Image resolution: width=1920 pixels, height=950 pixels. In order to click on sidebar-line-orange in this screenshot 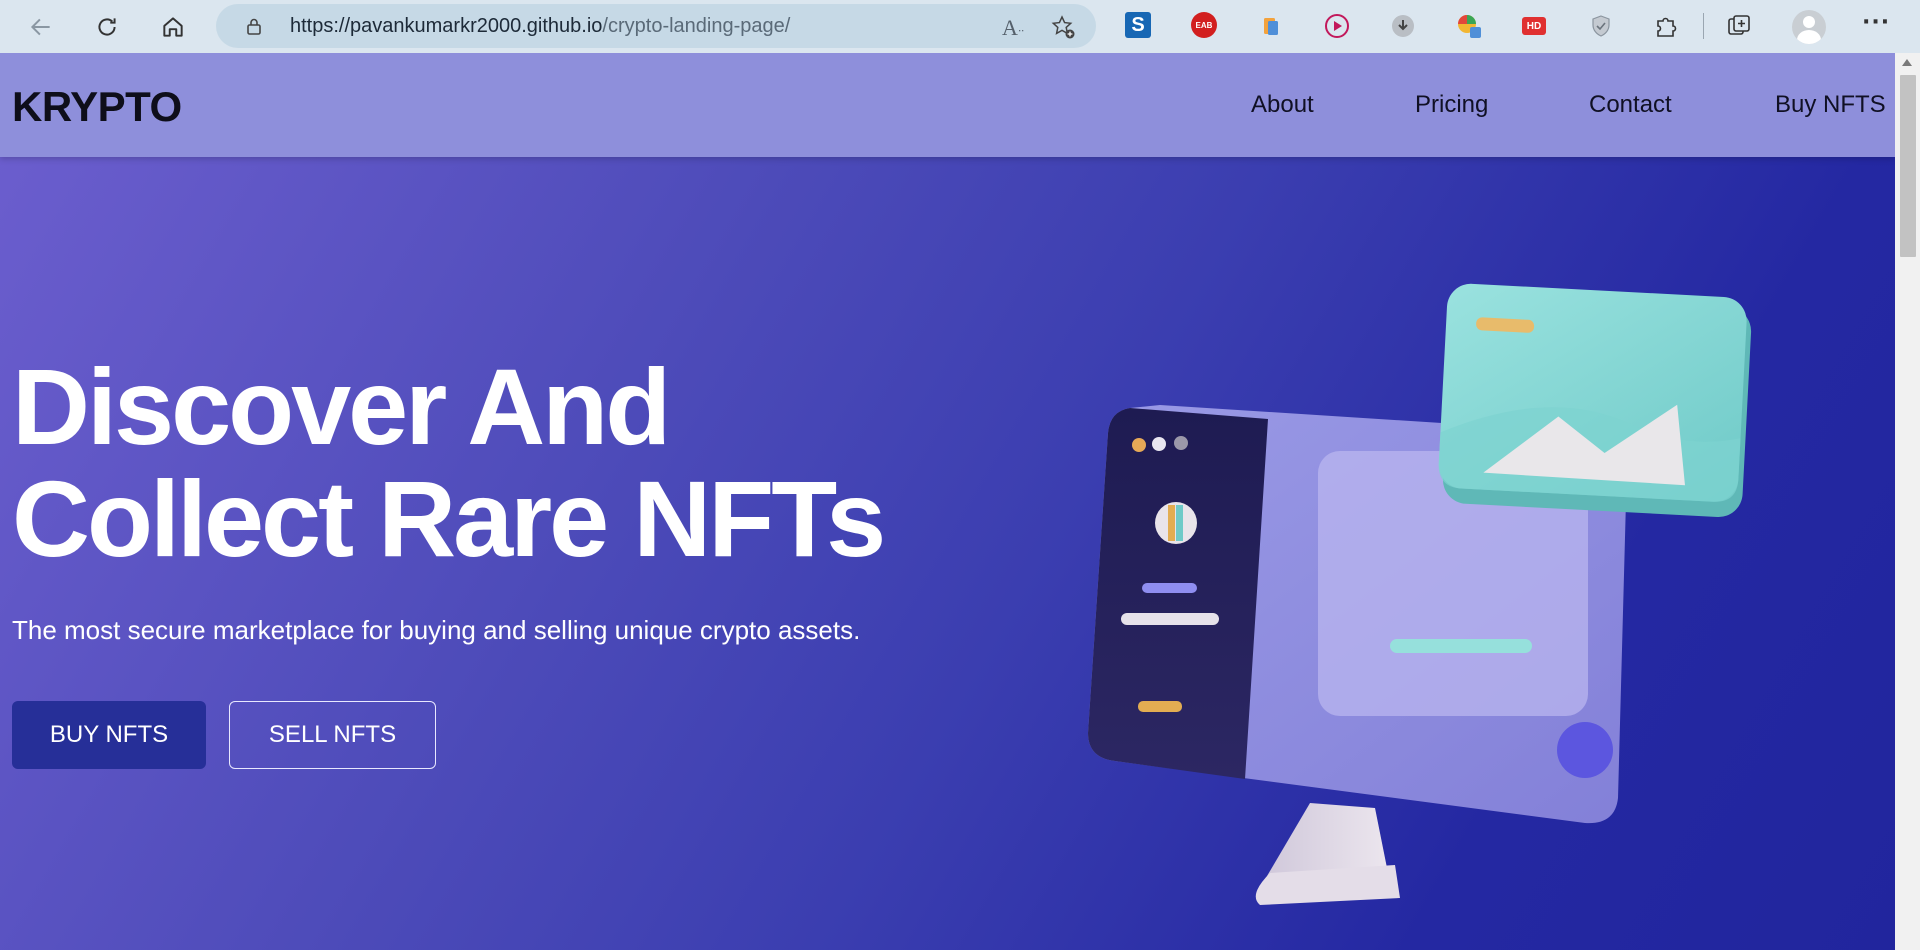, I will do `click(1160, 706)`.